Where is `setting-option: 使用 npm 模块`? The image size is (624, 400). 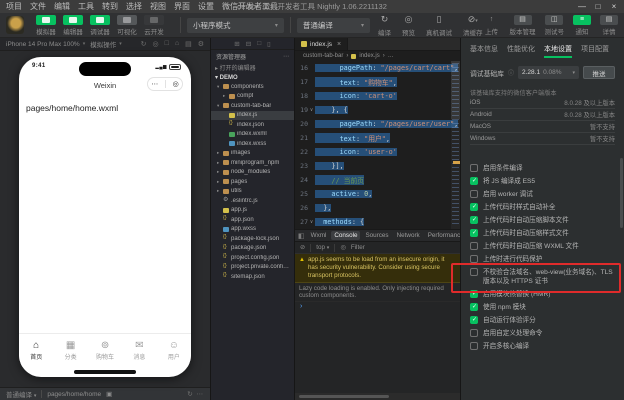
setting-option: 使用 npm 模块 is located at coordinates (542, 307).